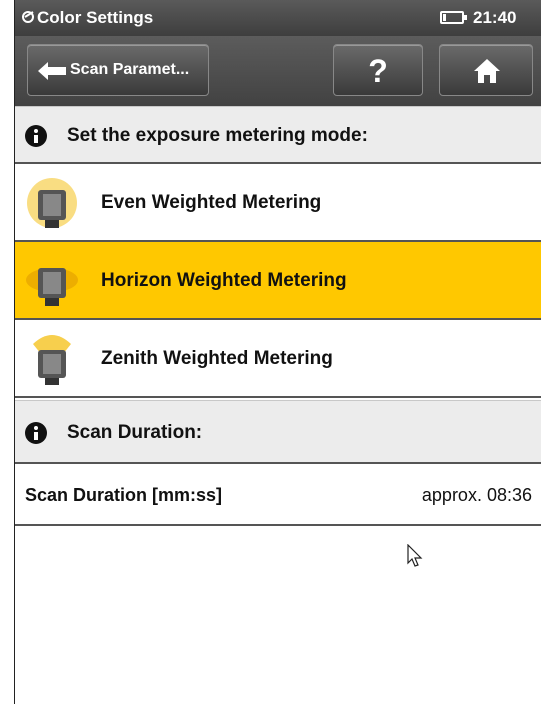  I want to click on app-logo-icon, so click(28, 17).